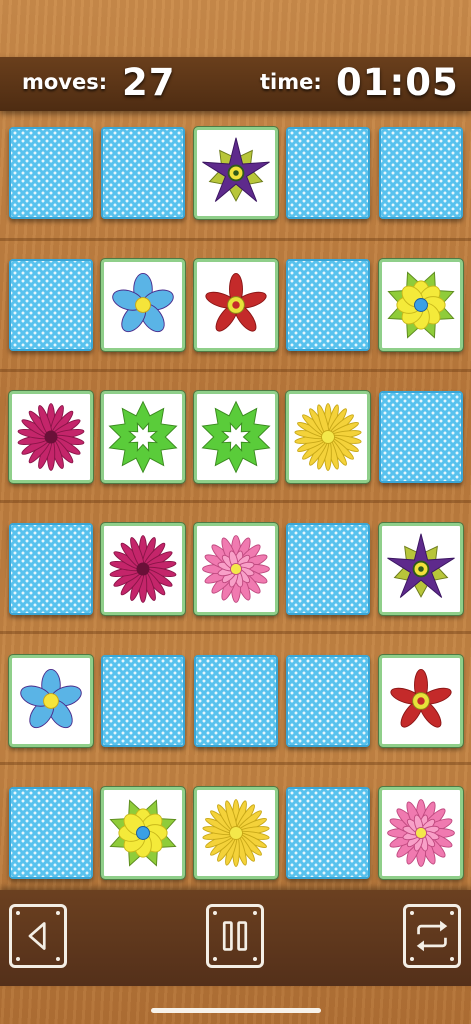 This screenshot has width=471, height=1024. Describe the element at coordinates (236, 1010) in the screenshot. I see `home-indicator` at that location.